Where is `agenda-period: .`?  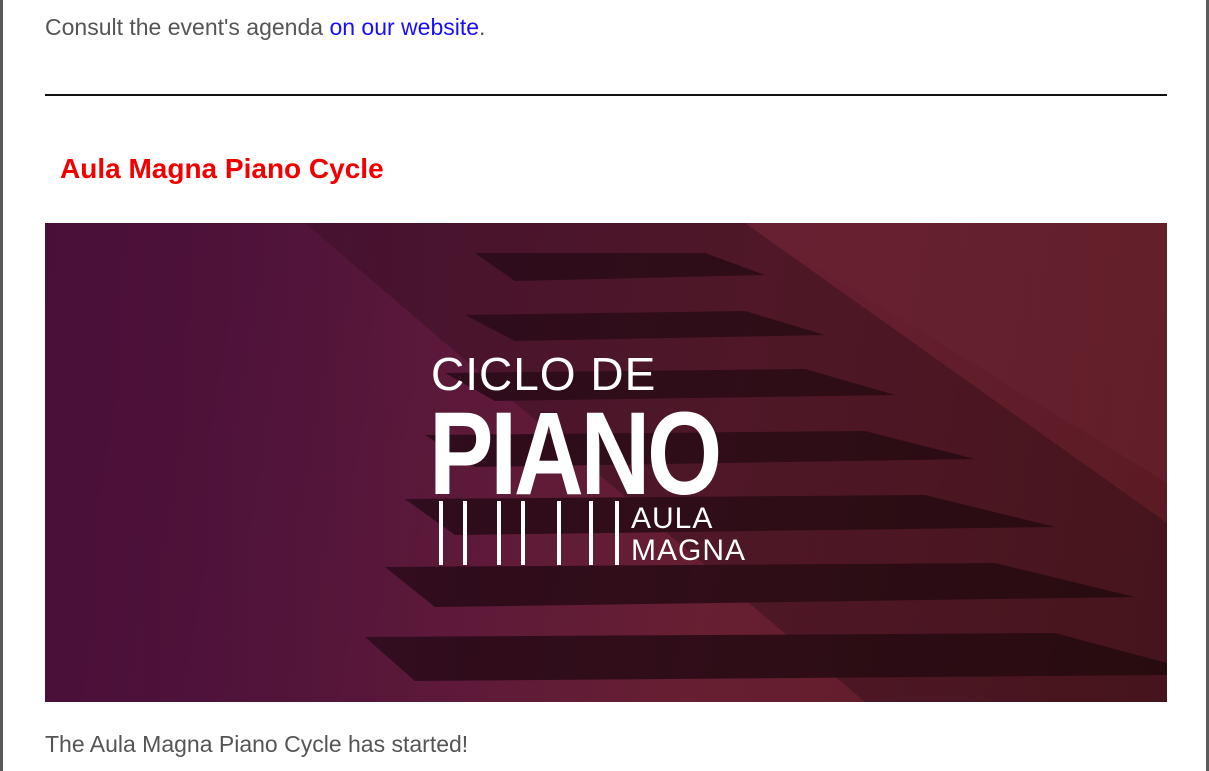 agenda-period: . is located at coordinates (482, 27).